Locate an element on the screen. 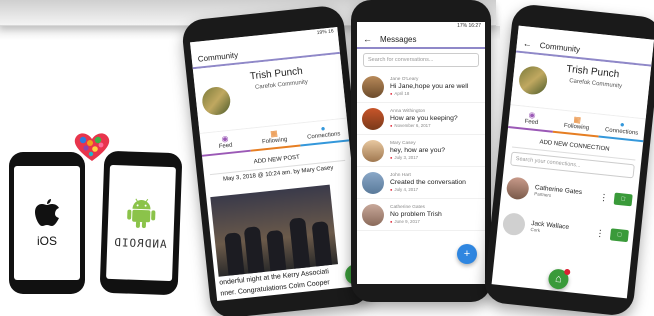  message-date: April 18 is located at coordinates (429, 93).